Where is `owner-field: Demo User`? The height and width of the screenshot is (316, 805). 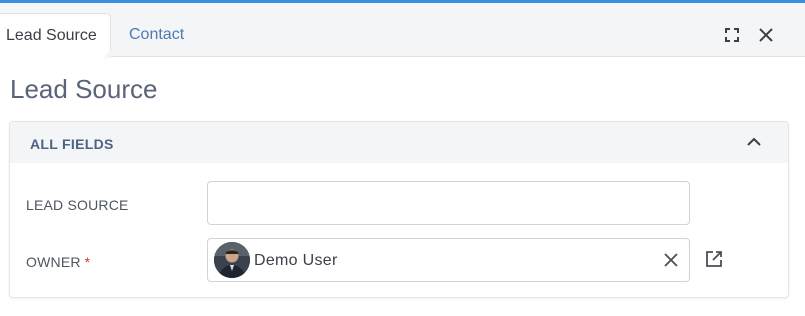
owner-field: Demo User is located at coordinates (448, 260).